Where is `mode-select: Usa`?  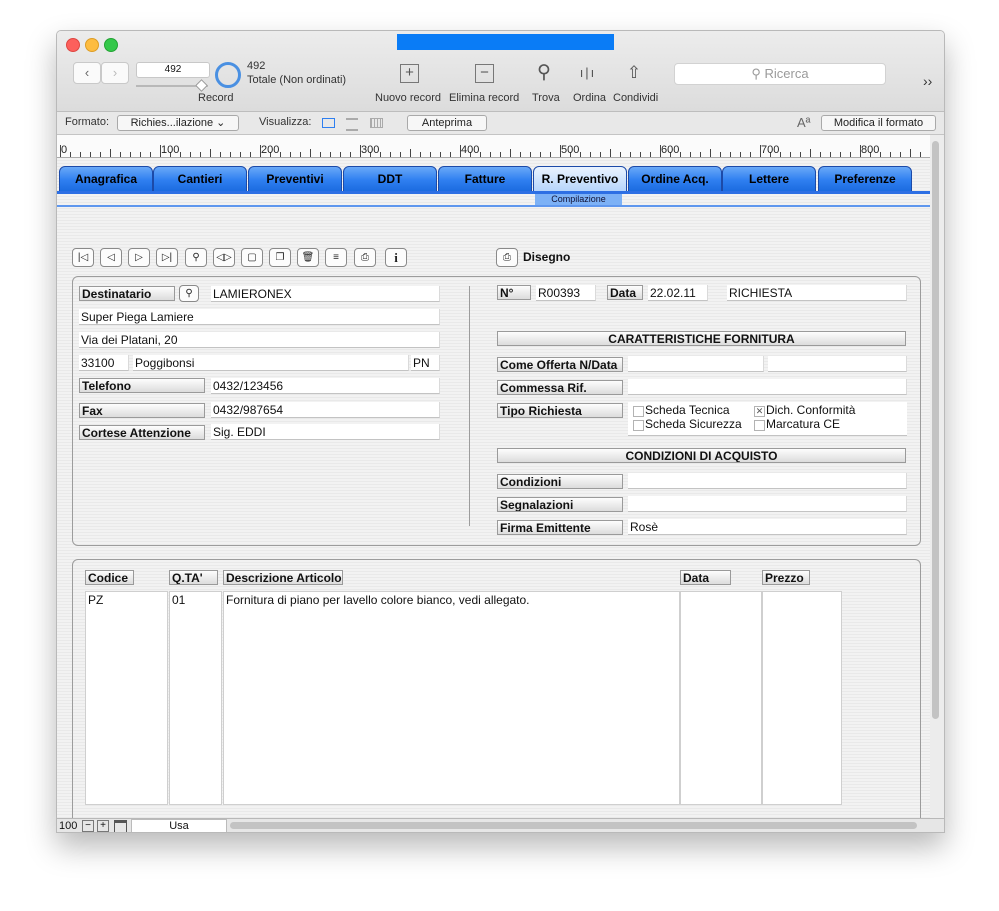 mode-select: Usa is located at coordinates (179, 825).